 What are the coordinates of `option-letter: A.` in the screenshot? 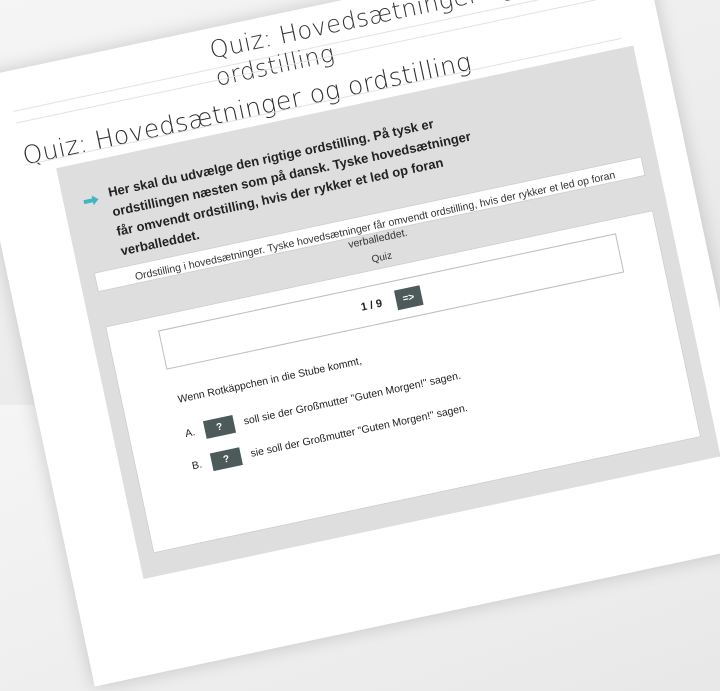 It's located at (190, 433).